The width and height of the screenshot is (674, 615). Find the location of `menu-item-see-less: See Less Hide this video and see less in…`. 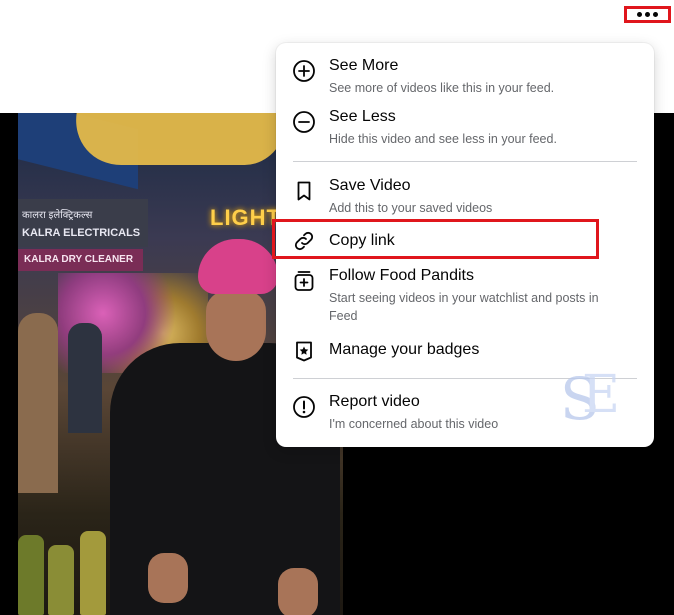

menu-item-see-less: See Less Hide this video and see less in… is located at coordinates (465, 128).